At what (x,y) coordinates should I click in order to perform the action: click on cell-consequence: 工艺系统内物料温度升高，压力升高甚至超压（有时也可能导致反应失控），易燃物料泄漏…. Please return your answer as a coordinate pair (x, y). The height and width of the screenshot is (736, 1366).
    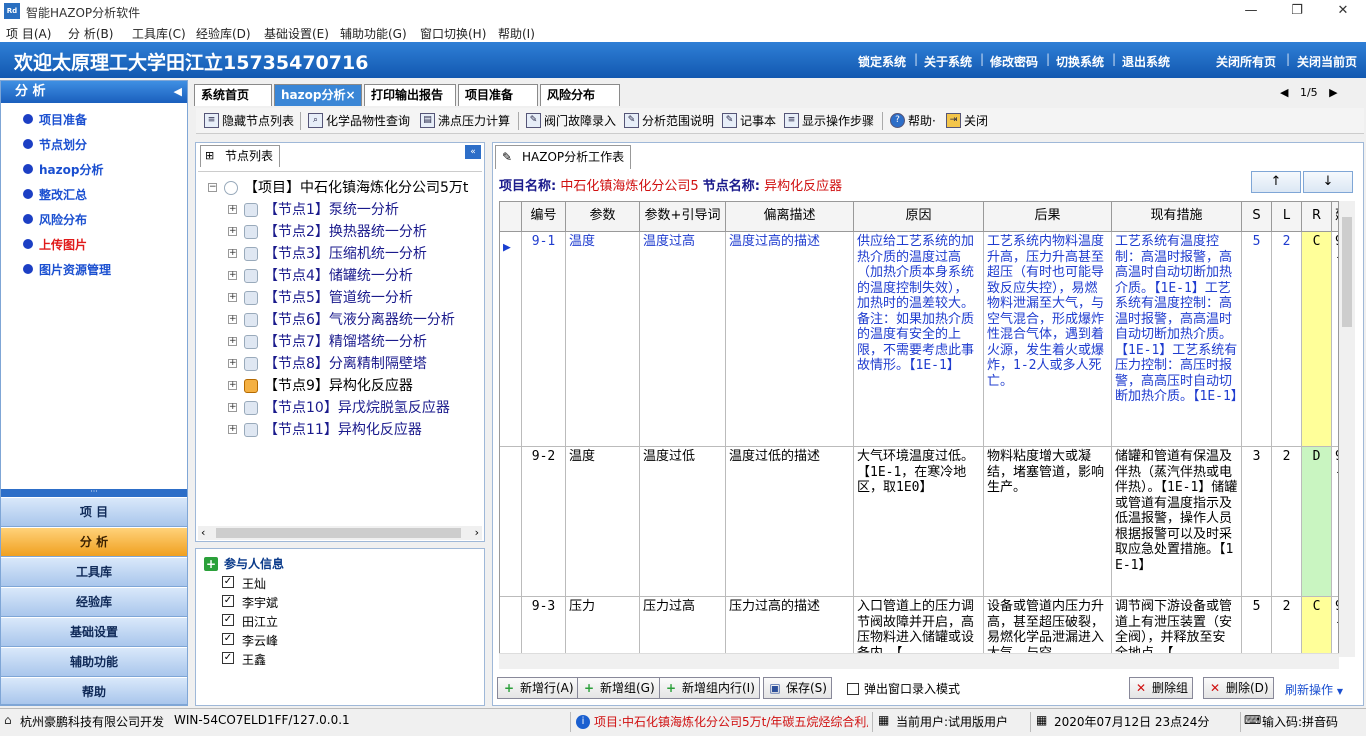
    Looking at the image, I should click on (1048, 339).